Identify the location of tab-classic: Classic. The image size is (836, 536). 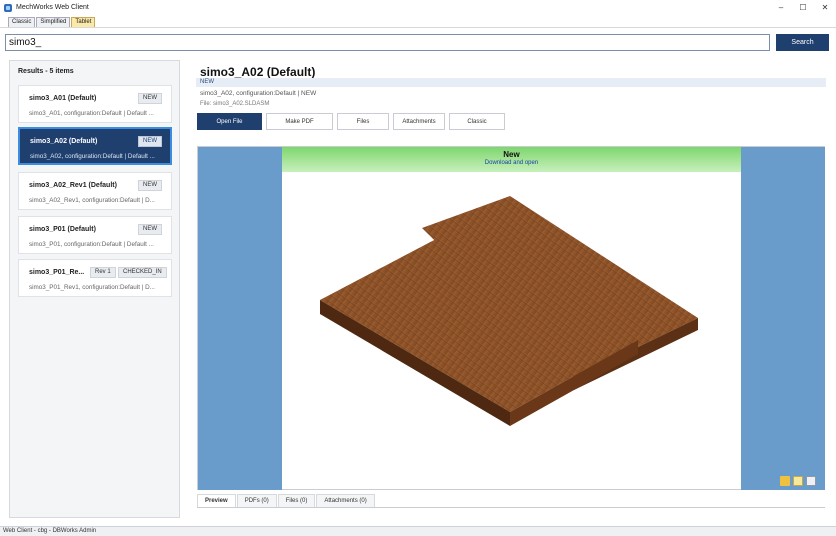
(22, 22).